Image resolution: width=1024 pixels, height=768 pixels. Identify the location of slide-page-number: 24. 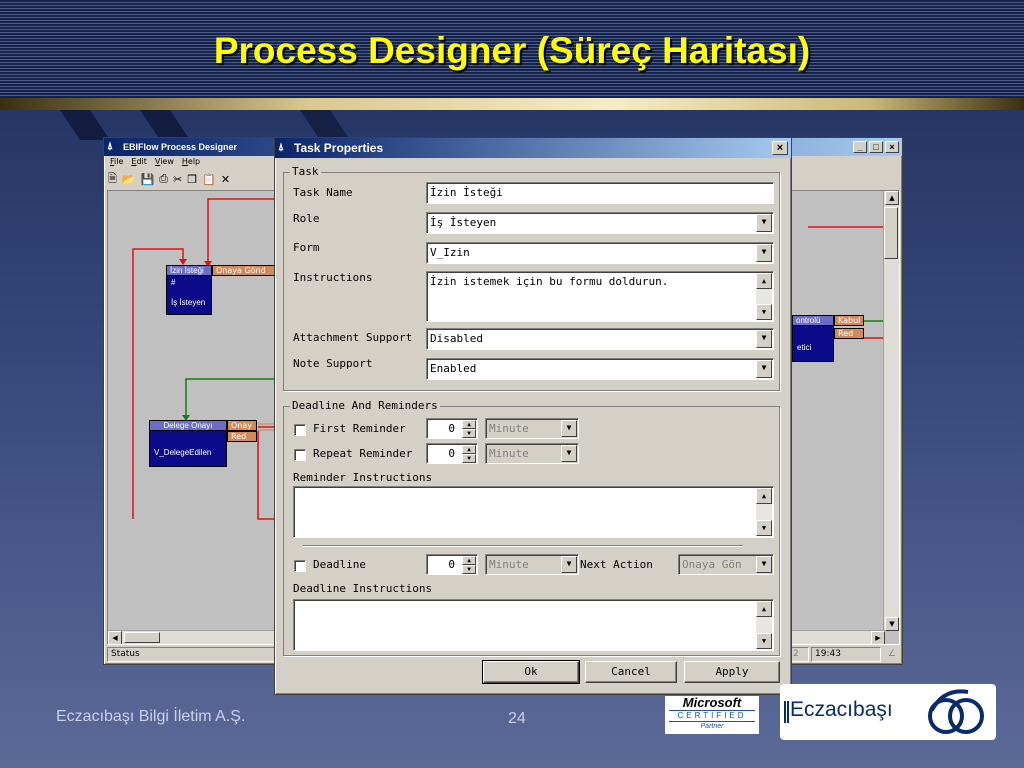
(517, 718).